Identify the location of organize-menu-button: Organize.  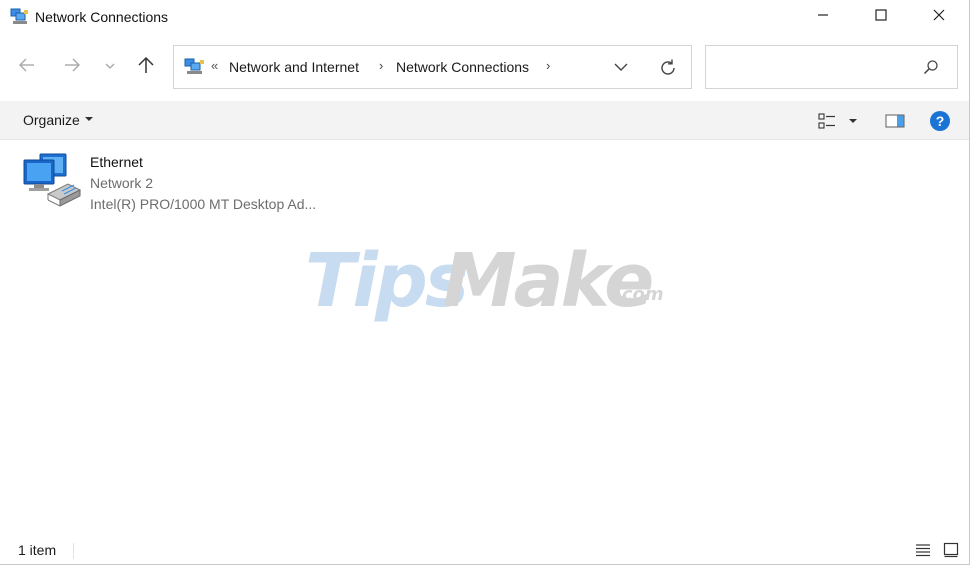
(58, 120).